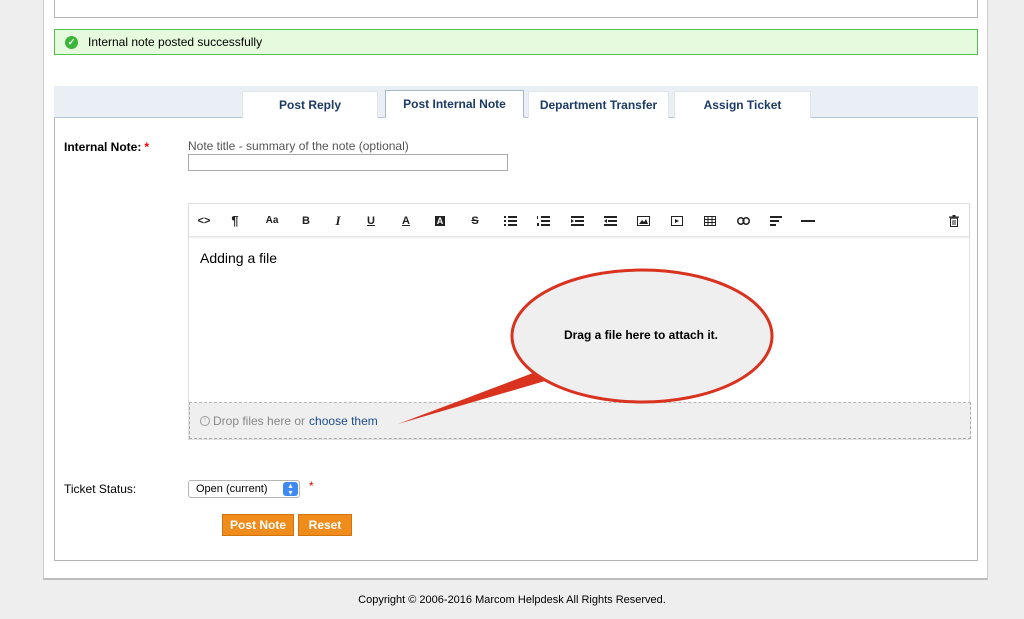 The width and height of the screenshot is (1024, 619). What do you see at coordinates (516, 42) in the screenshot?
I see `success-notice: ✓ Internal note posted successfully` at bounding box center [516, 42].